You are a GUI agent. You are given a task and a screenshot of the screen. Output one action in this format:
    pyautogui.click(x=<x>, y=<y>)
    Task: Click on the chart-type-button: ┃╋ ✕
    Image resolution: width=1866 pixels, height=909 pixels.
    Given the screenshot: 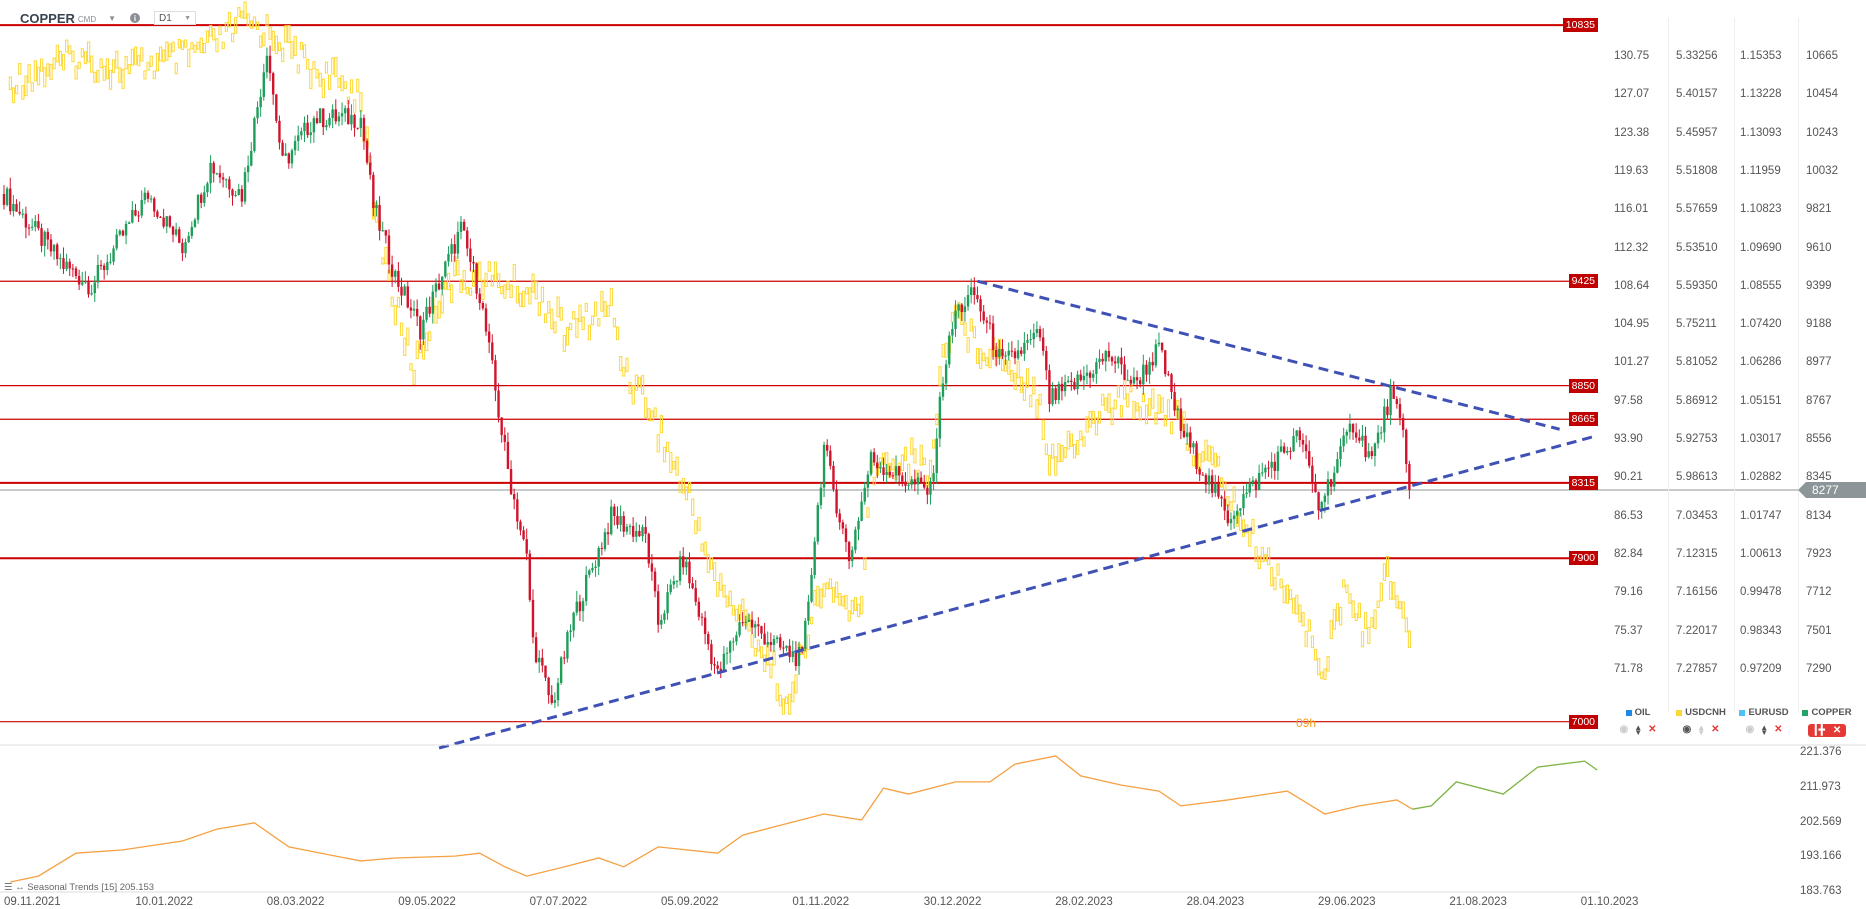 What is the action you would take?
    pyautogui.click(x=1827, y=730)
    